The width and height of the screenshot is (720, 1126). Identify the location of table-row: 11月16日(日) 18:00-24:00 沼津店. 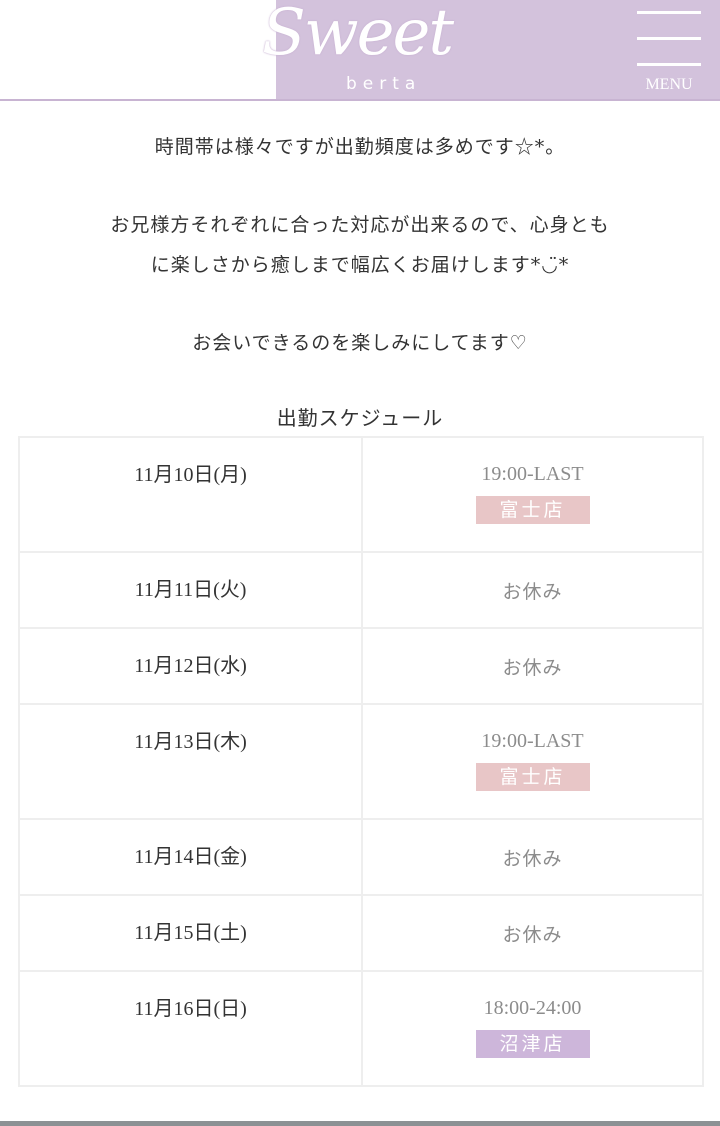
(361, 1028).